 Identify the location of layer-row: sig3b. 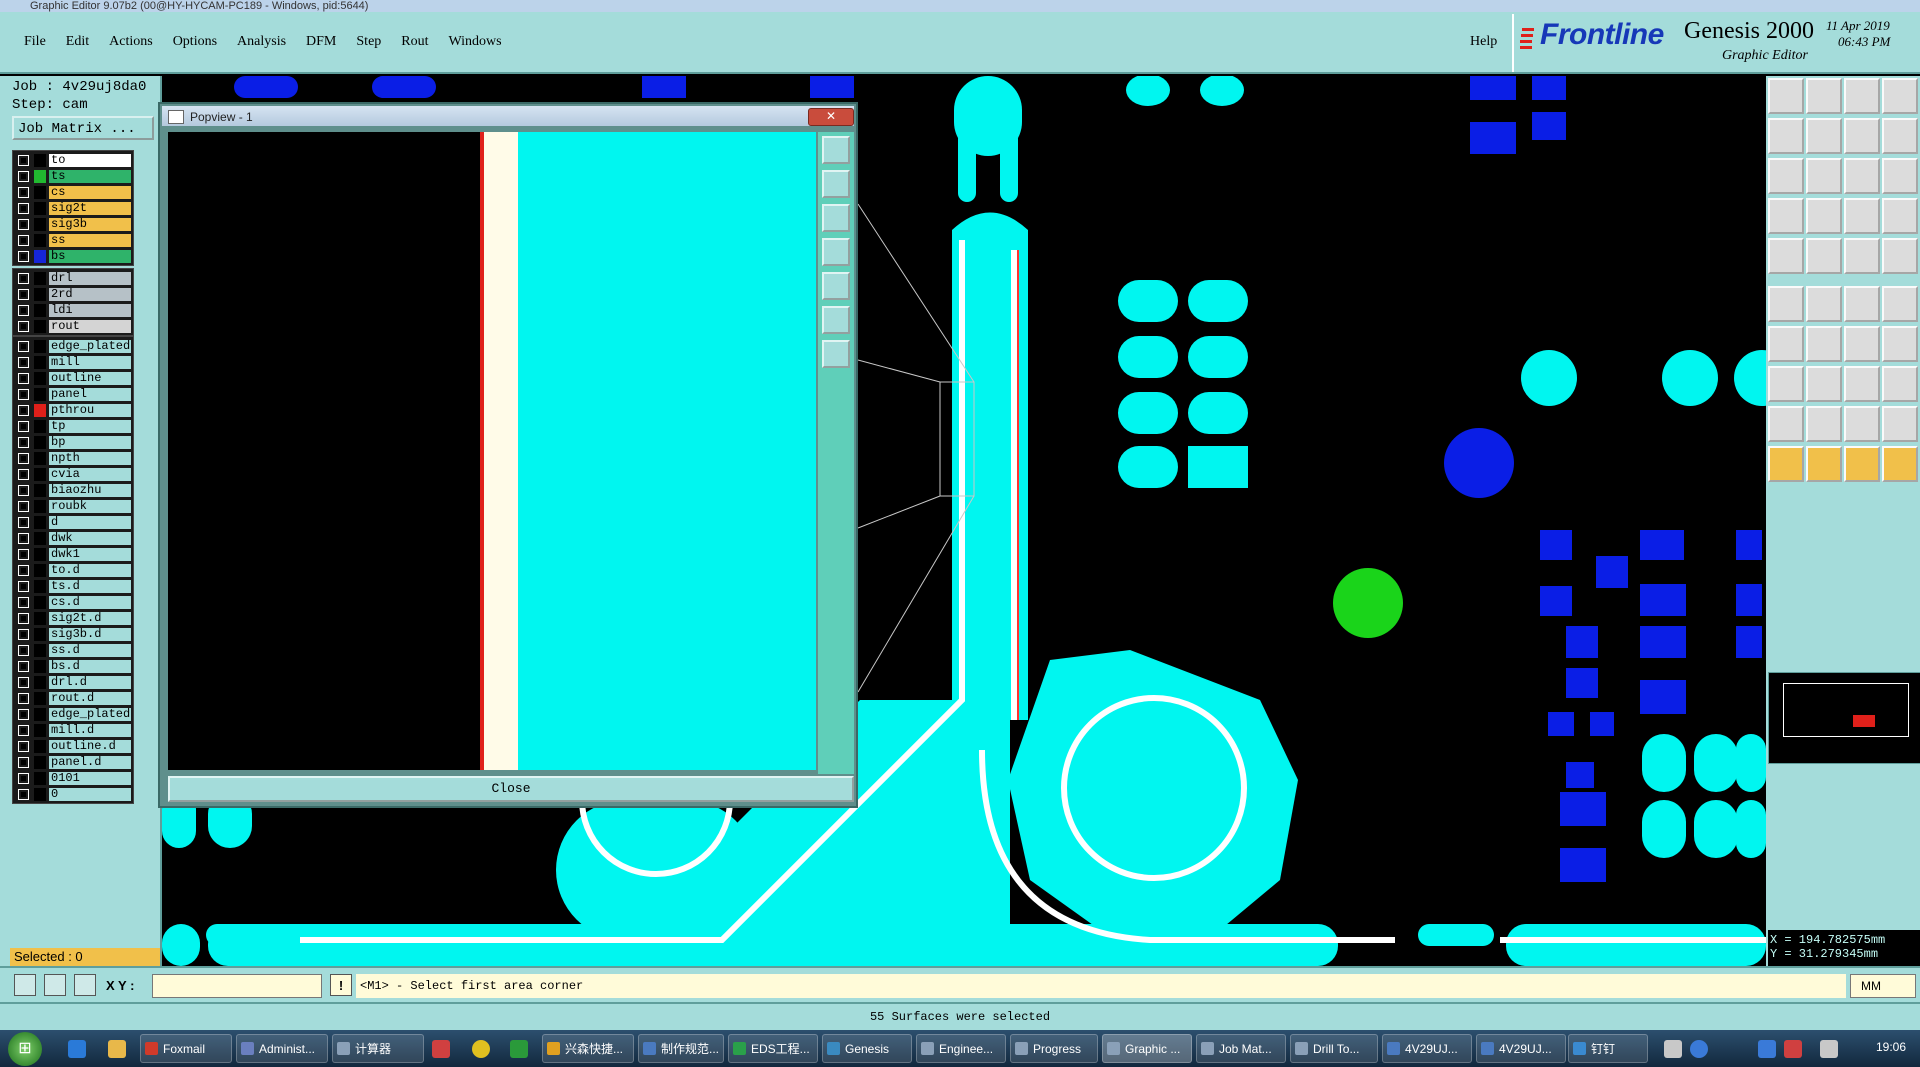
(73, 224).